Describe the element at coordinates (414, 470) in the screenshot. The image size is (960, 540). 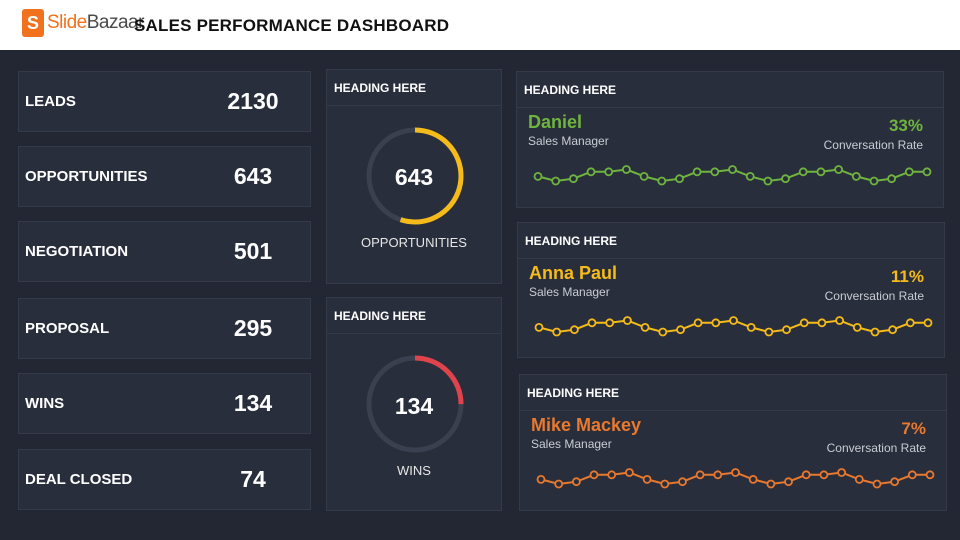
I see `gauge-label: WINS` at that location.